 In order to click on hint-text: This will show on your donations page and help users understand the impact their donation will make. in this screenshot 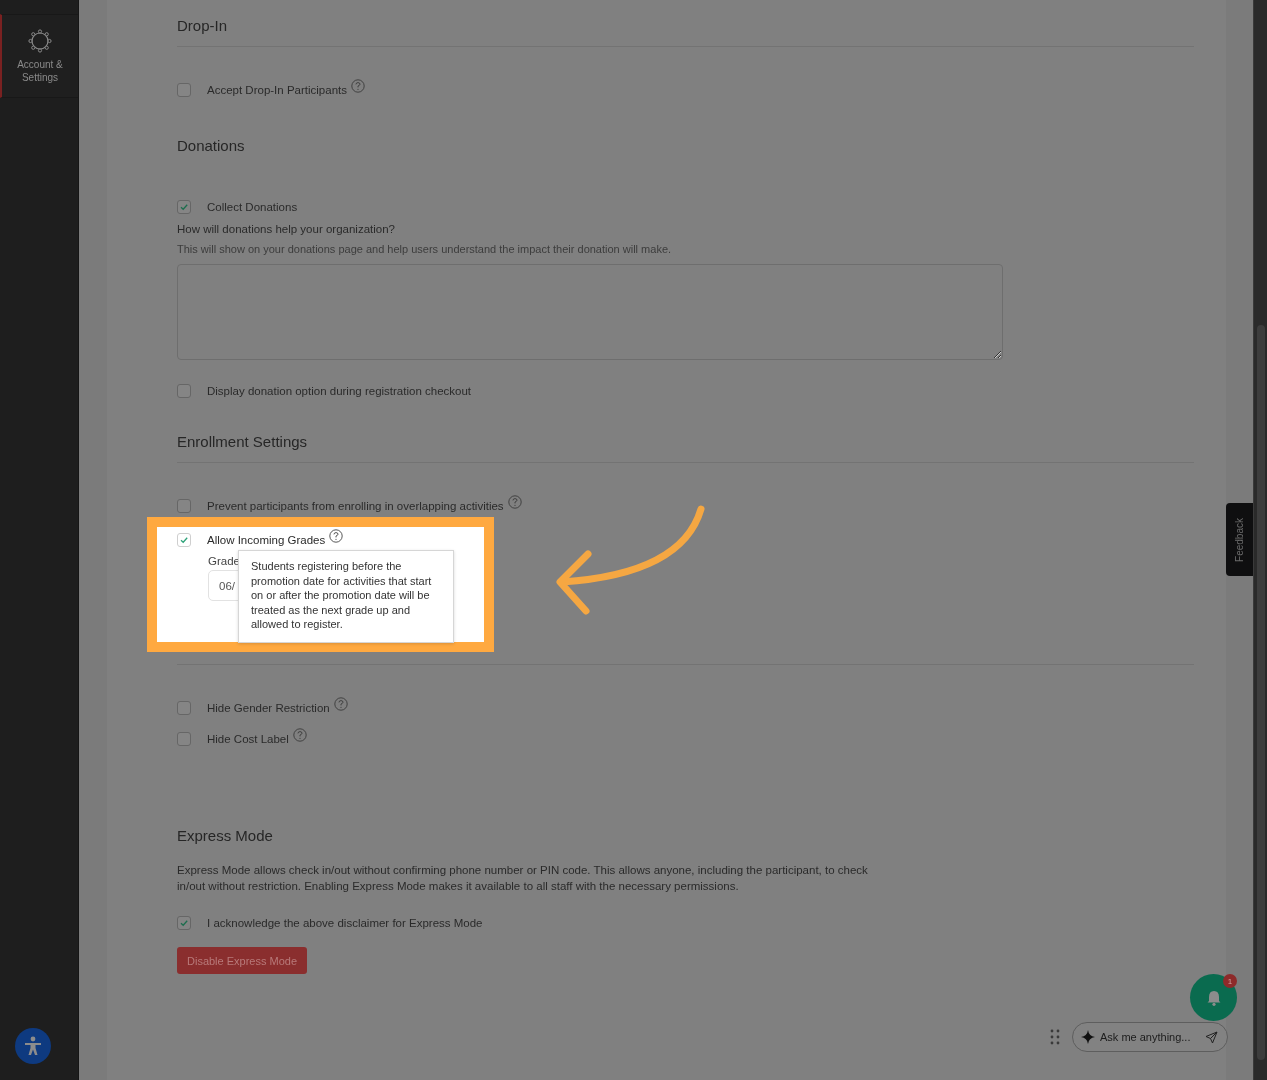, I will do `click(424, 249)`.